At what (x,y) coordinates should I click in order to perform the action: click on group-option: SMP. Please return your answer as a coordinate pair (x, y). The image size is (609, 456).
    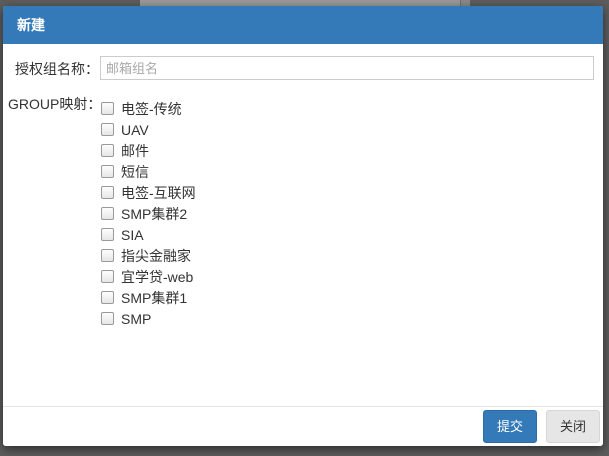
    Looking at the image, I should click on (148, 318).